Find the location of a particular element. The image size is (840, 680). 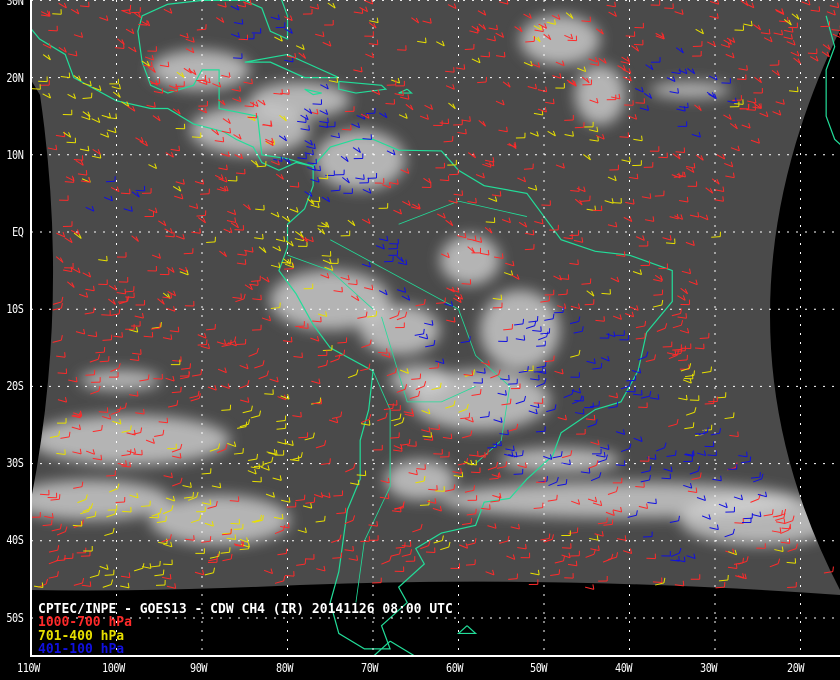

lat-label-eq: EQ is located at coordinates (18, 232).